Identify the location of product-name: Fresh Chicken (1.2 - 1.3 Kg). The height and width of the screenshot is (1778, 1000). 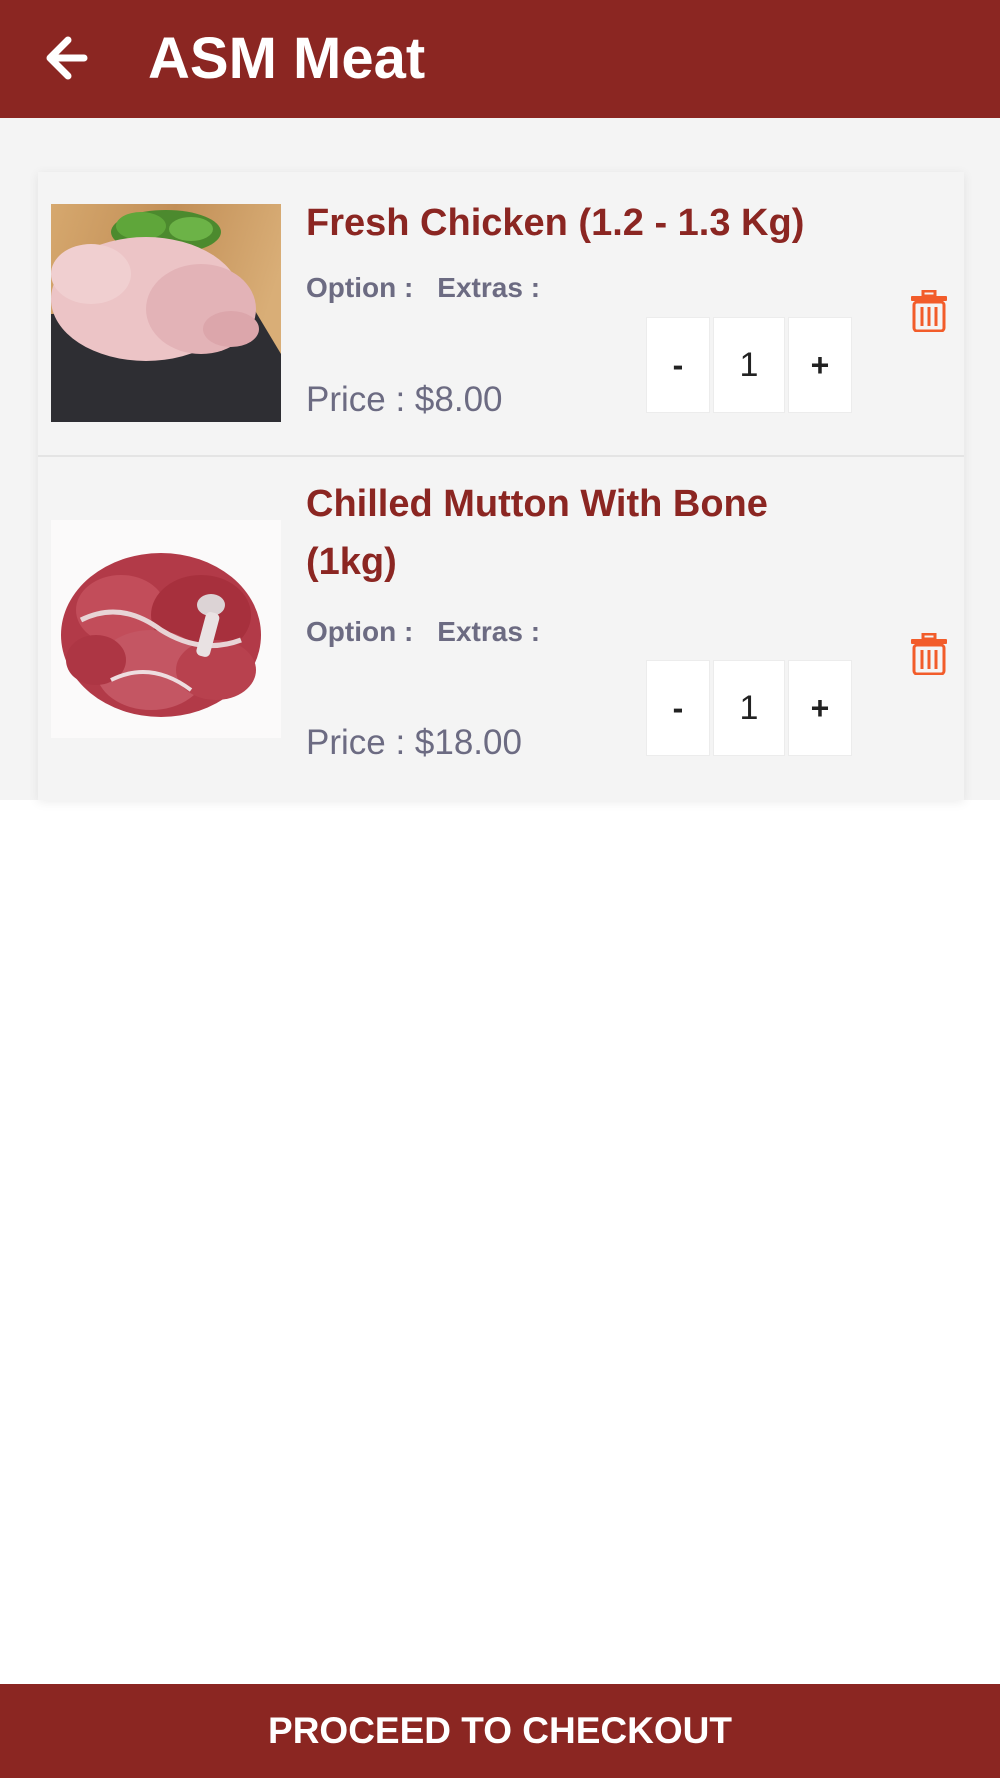
(566, 223).